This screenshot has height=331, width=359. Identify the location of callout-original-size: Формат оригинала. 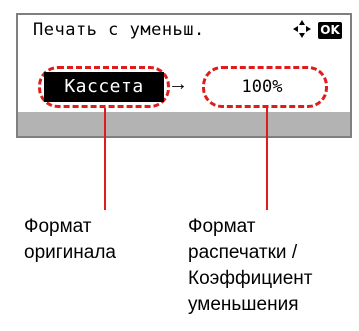
(70, 240).